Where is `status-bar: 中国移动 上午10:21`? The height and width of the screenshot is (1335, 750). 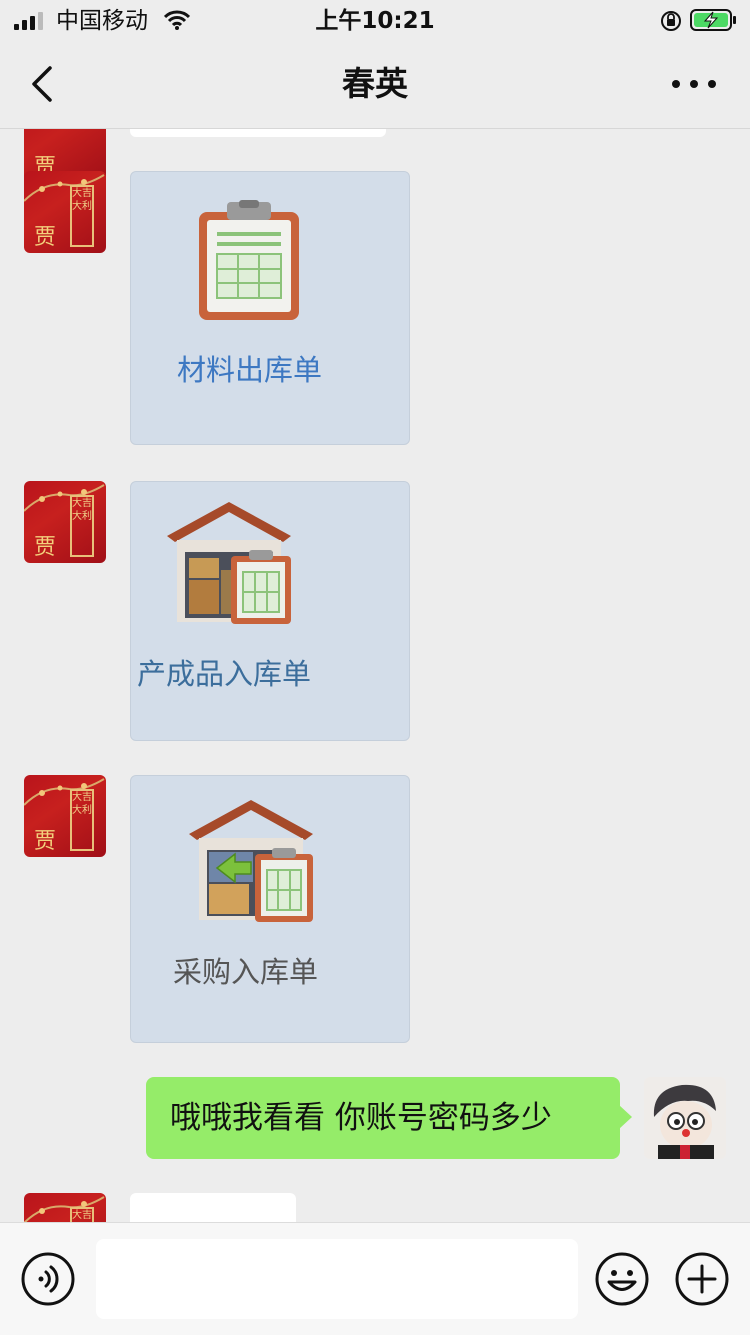
status-bar: 中国移动 上午10:21 is located at coordinates (375, 22).